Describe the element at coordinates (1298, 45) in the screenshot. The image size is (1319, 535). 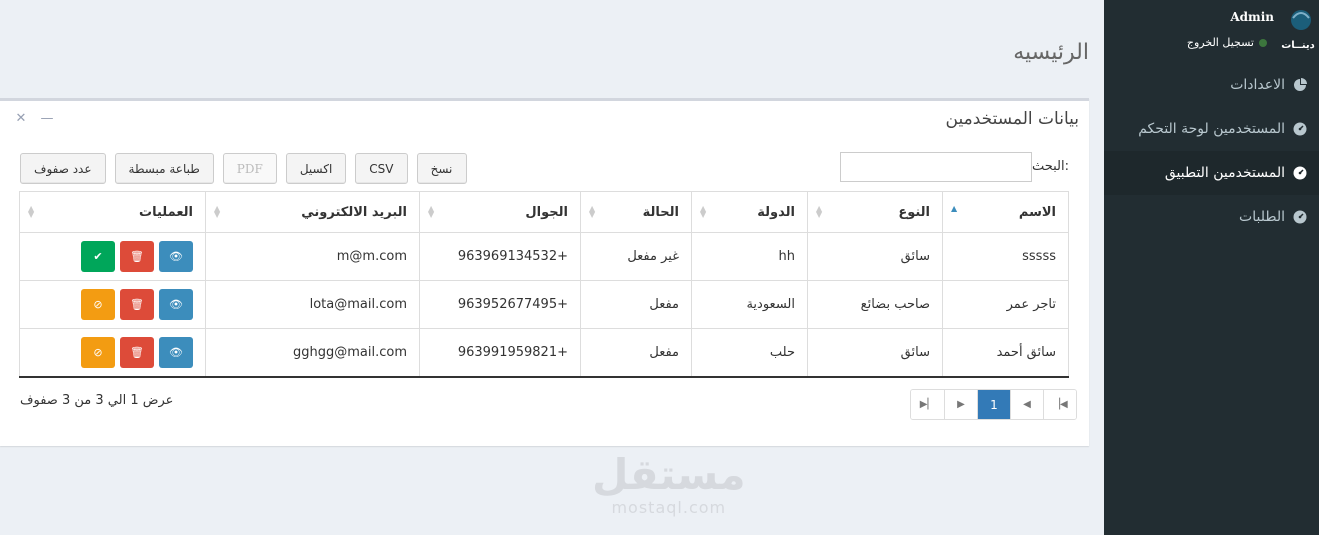
I see `logo-text: دينــات` at that location.